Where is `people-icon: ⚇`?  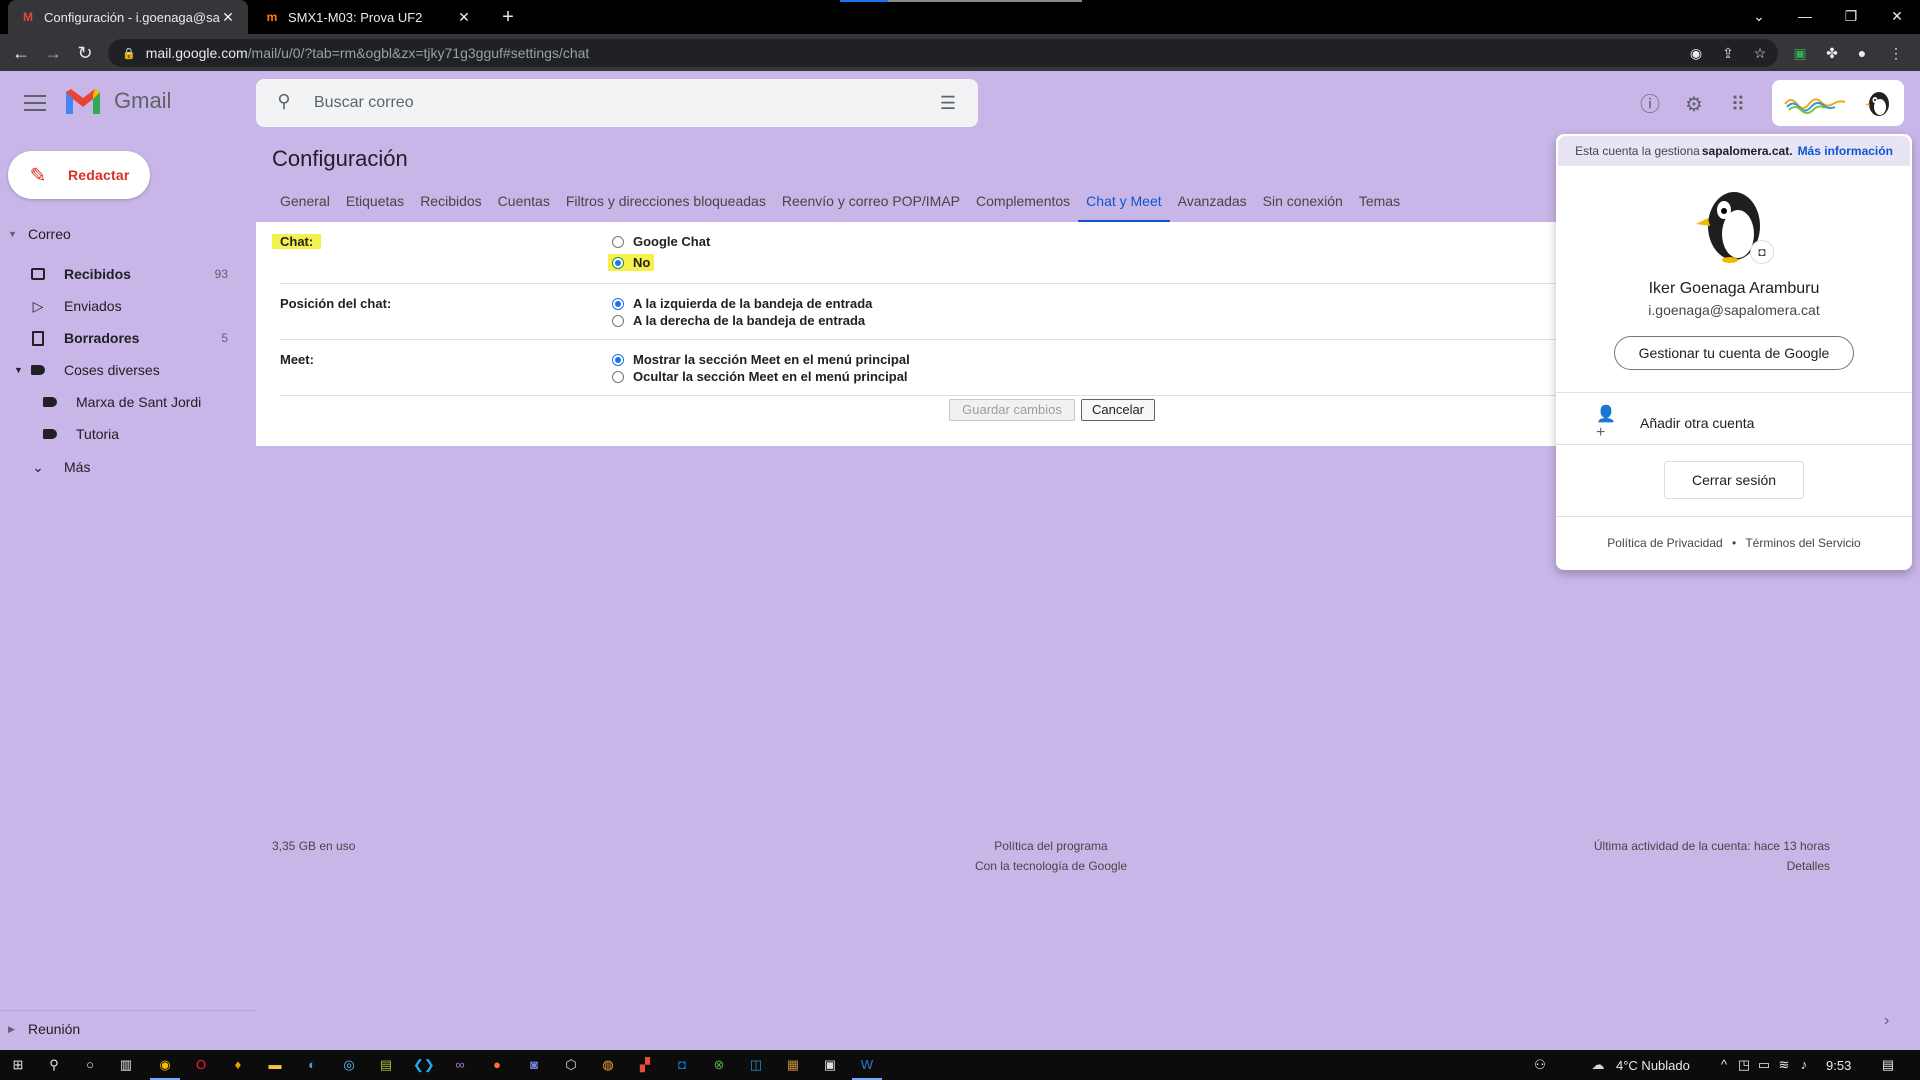
people-icon: ⚇ is located at coordinates (1540, 1065).